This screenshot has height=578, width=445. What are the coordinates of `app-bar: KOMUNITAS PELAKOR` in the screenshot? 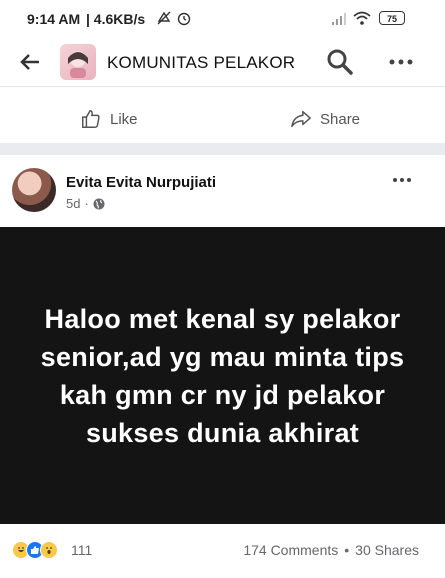 It's located at (222, 62).